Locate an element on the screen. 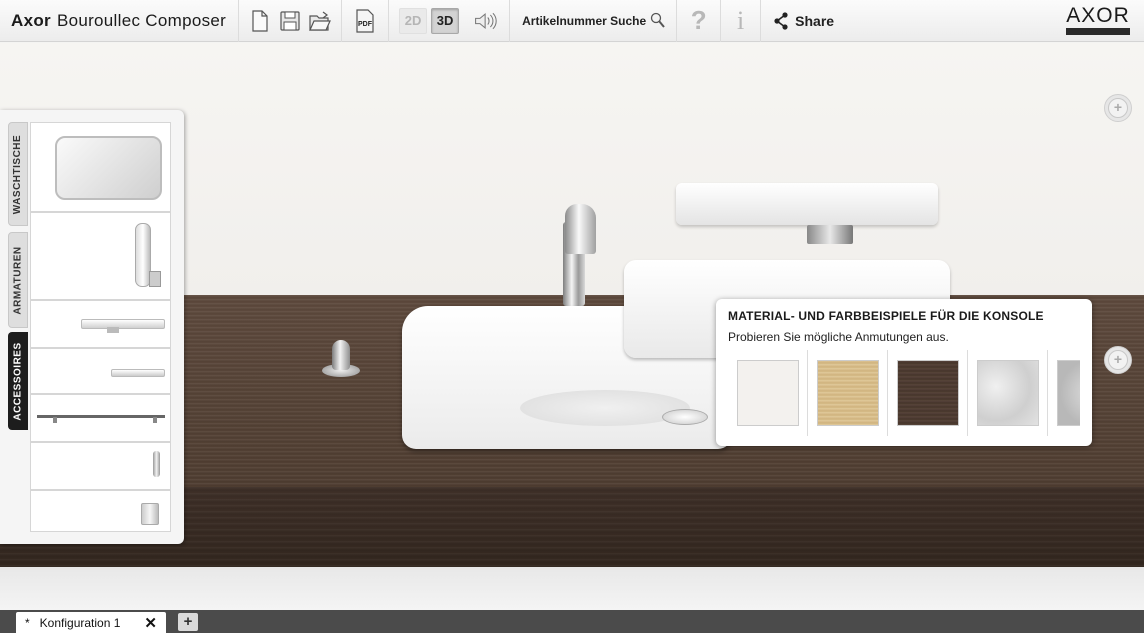 Image resolution: width=1144 pixels, height=633 pixels. tab-waschtische: WASCHTISCHE is located at coordinates (18, 174).